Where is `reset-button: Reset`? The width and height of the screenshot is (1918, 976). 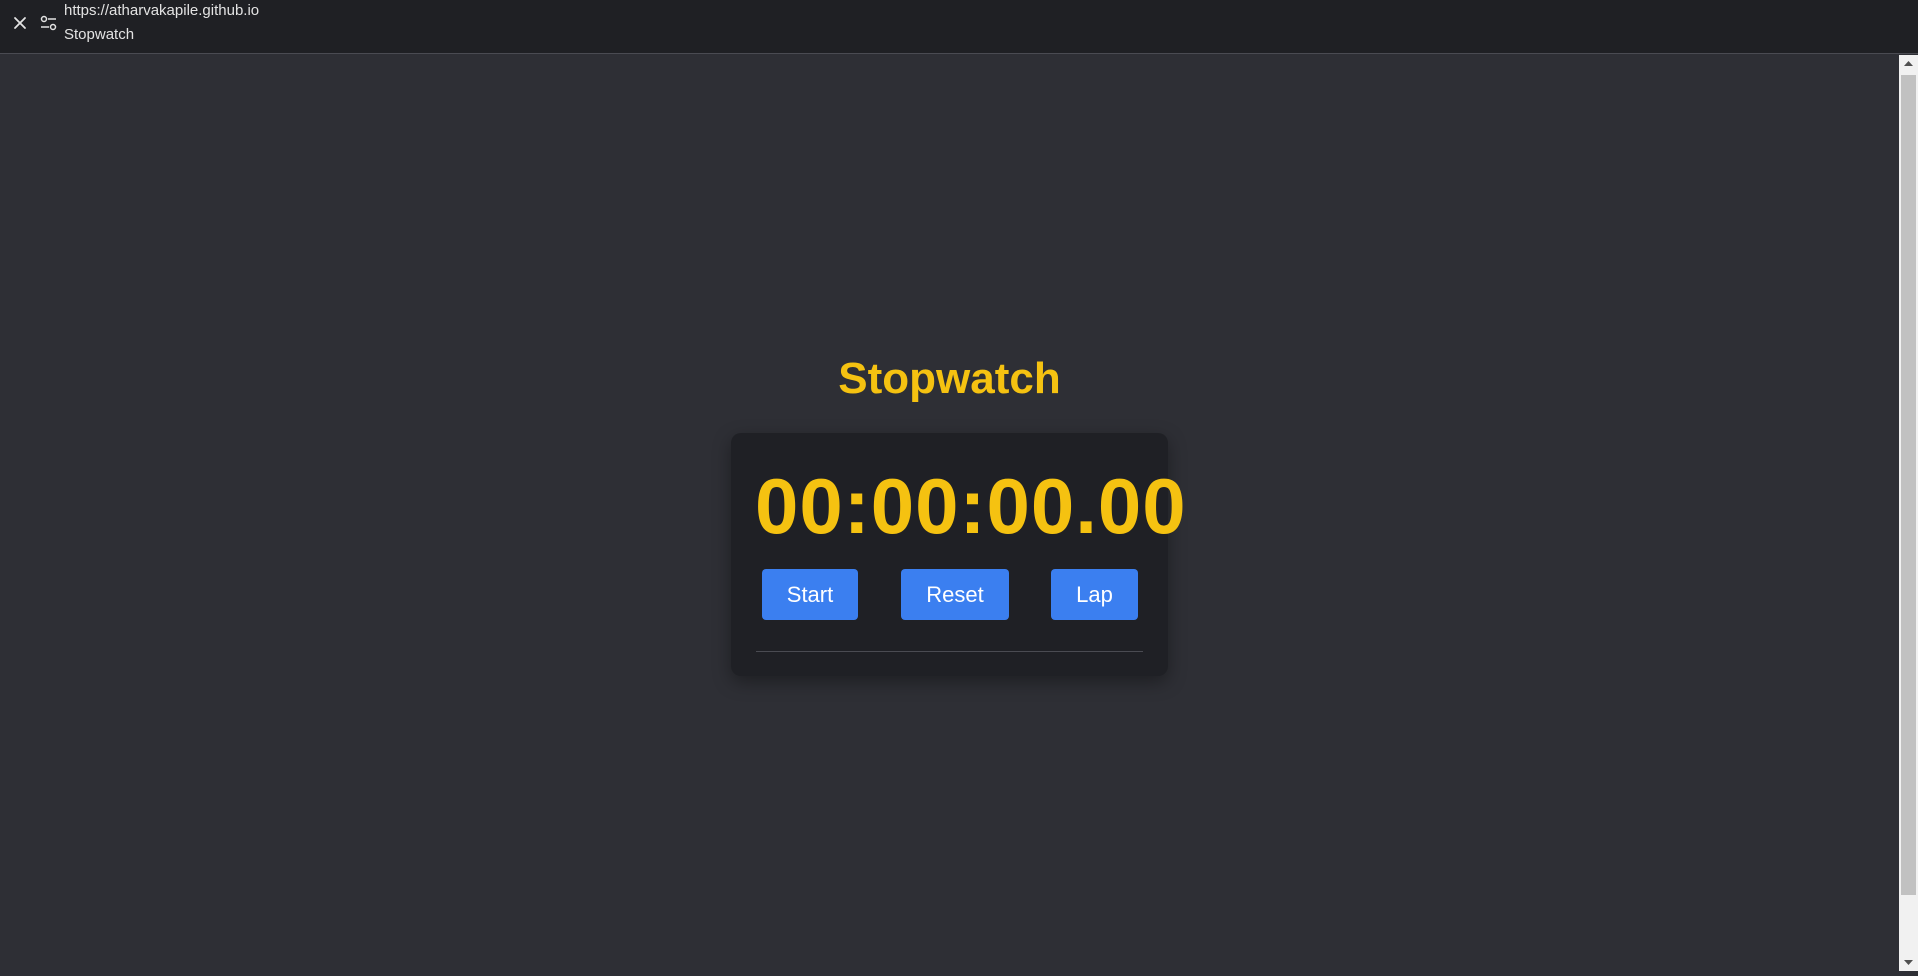
reset-button: Reset is located at coordinates (955, 594).